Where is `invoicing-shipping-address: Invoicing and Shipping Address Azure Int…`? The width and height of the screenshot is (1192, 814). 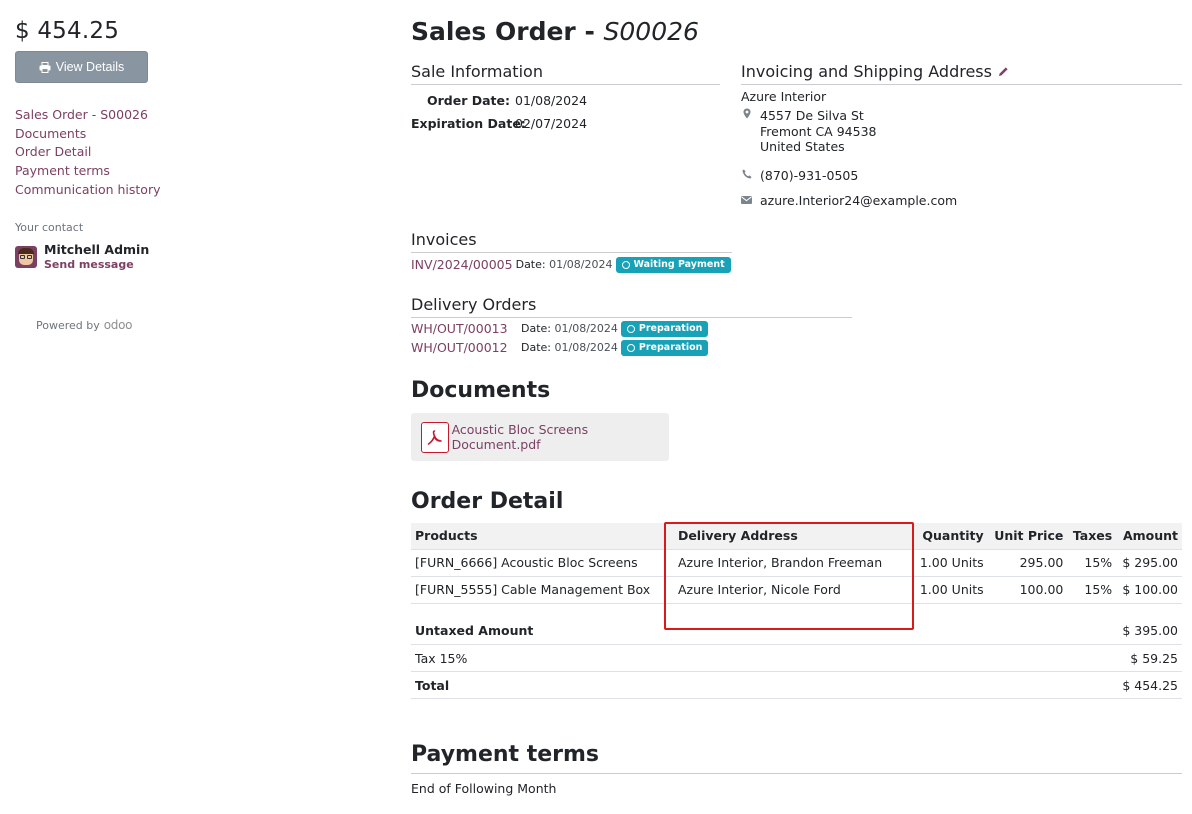
invoicing-shipping-address: Invoicing and Shipping Address Azure Int… is located at coordinates (961, 135).